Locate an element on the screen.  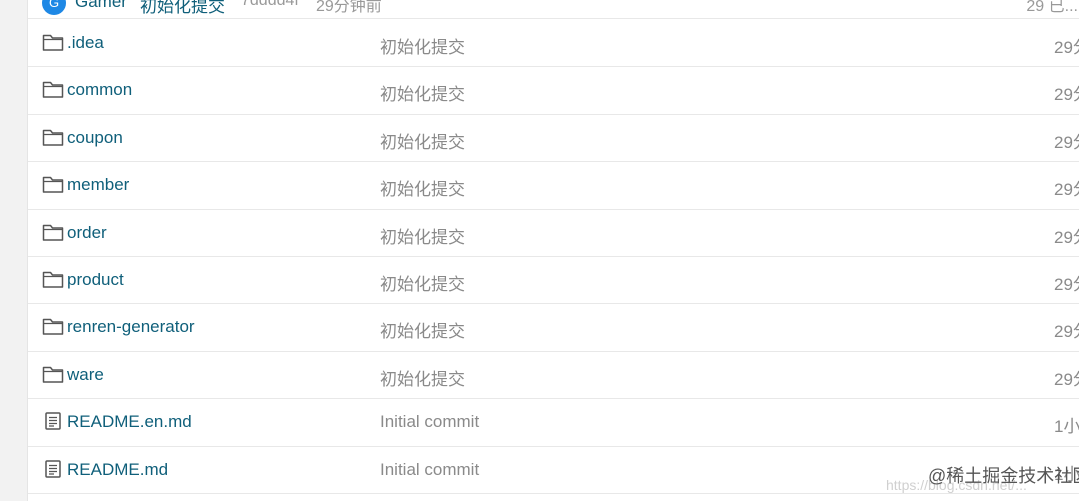
file-name-link: member is located at coordinates (98, 185).